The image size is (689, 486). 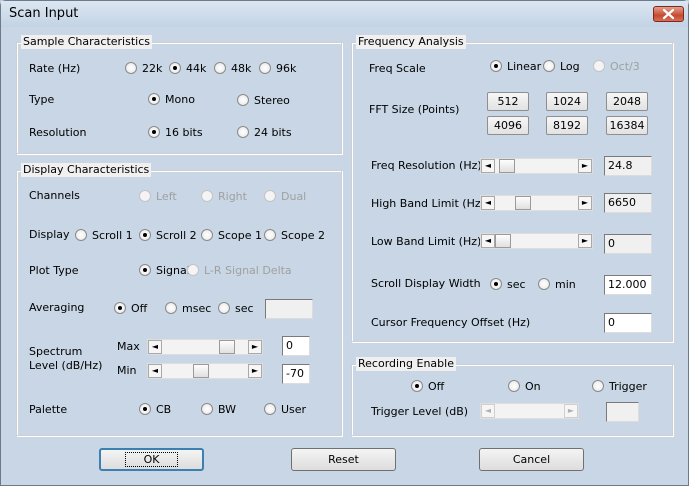 What do you see at coordinates (628, 203) in the screenshot?
I see `high-band-field: 6650` at bounding box center [628, 203].